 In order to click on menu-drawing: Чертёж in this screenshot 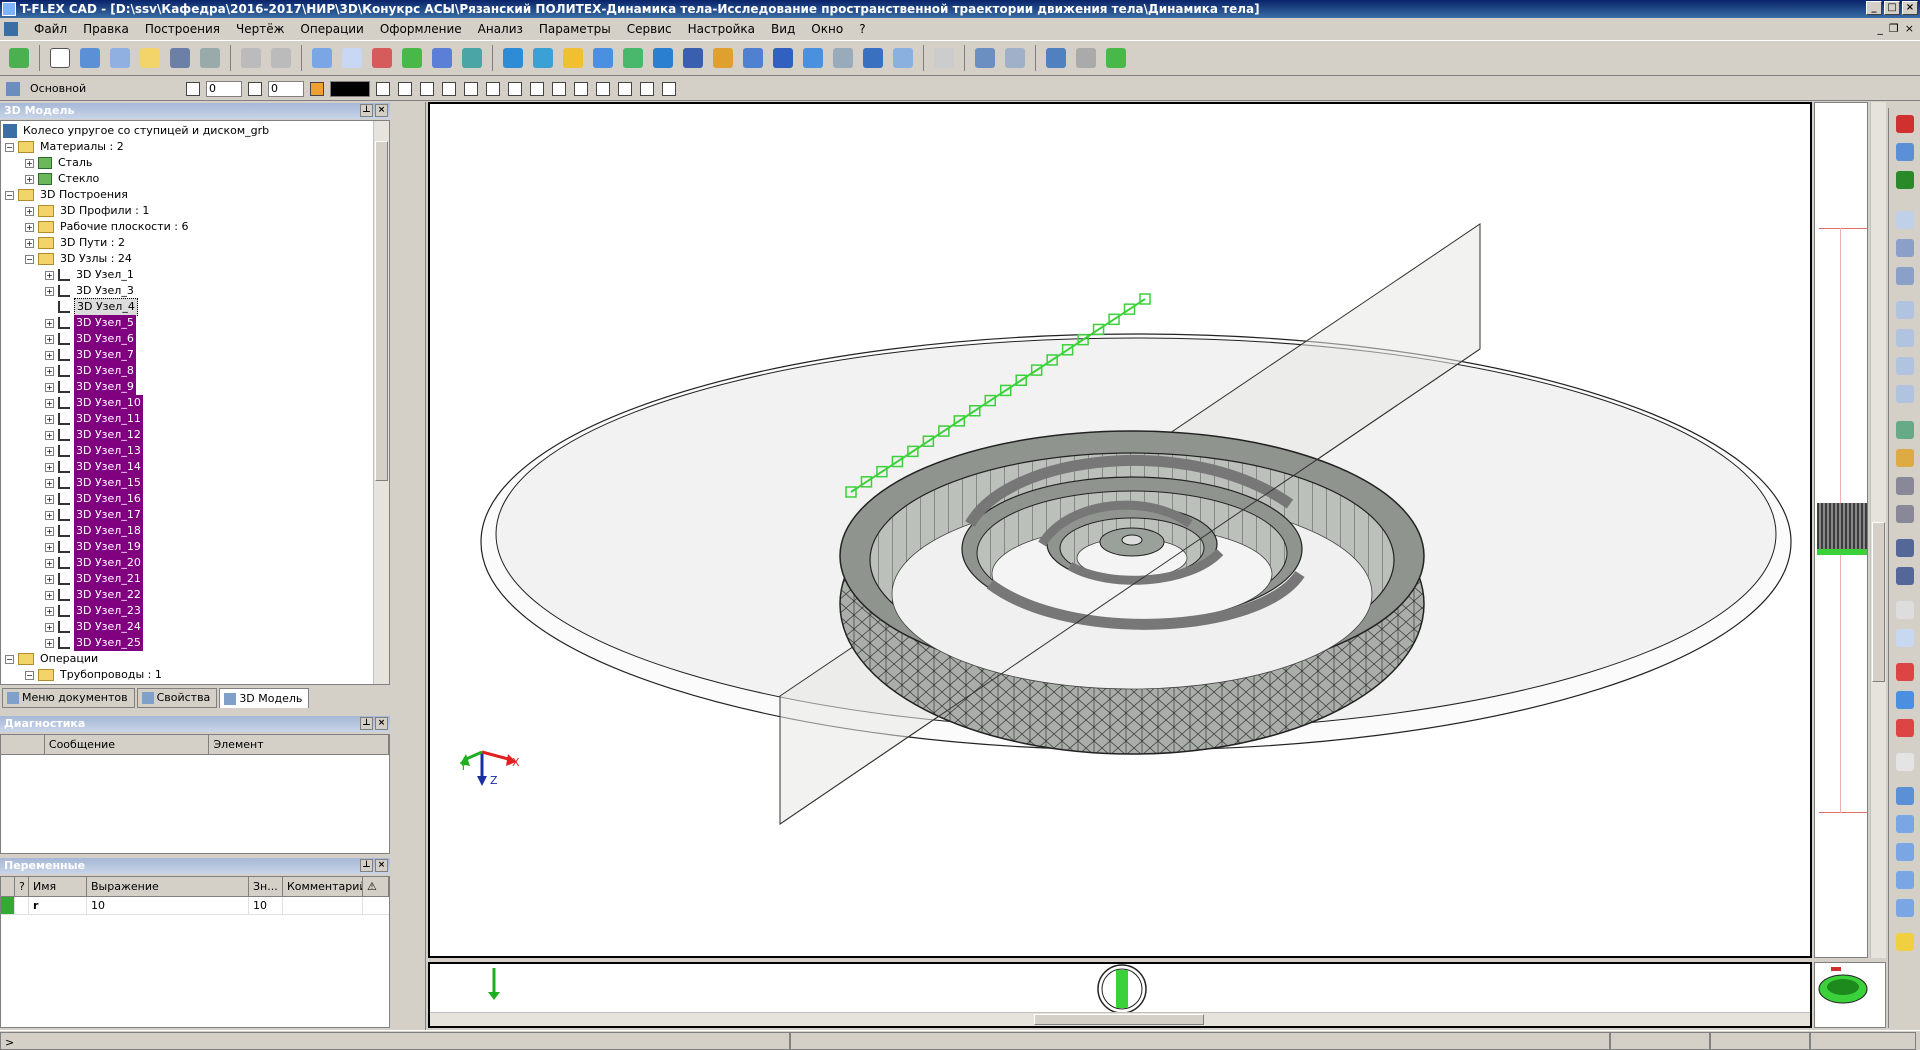, I will do `click(260, 29)`.